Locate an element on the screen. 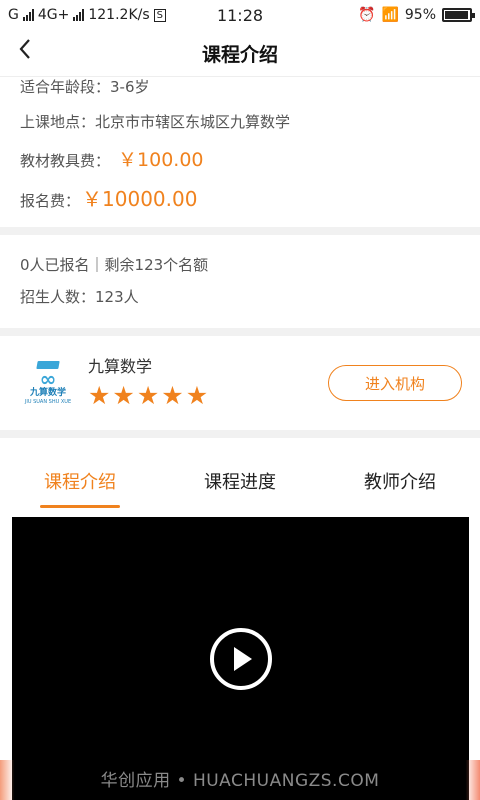 The image size is (480, 800). age-label: 适合年龄段： is located at coordinates (65, 87).